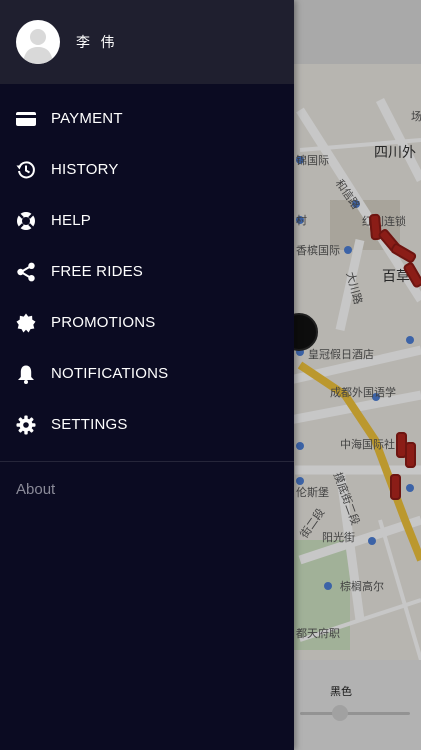  I want to click on menu-item-payment: PAYMENT, so click(147, 118).